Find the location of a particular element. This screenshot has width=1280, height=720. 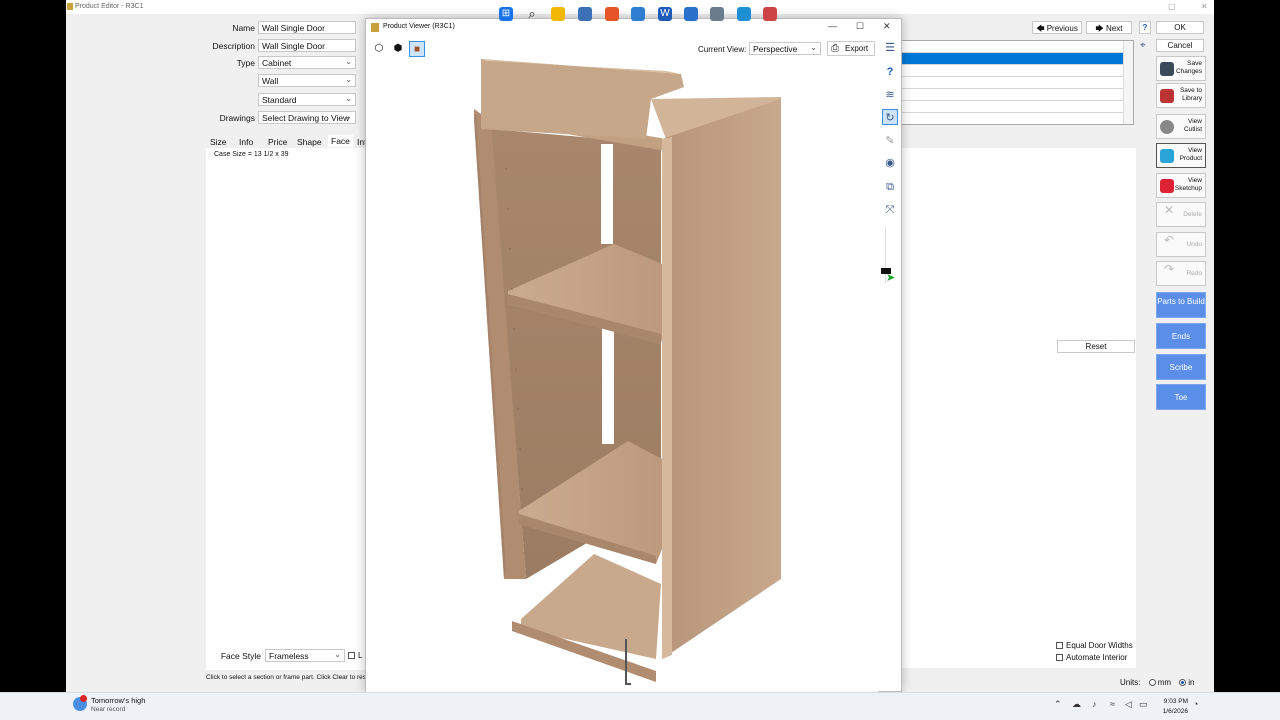

reset-button: Reset is located at coordinates (1096, 346).